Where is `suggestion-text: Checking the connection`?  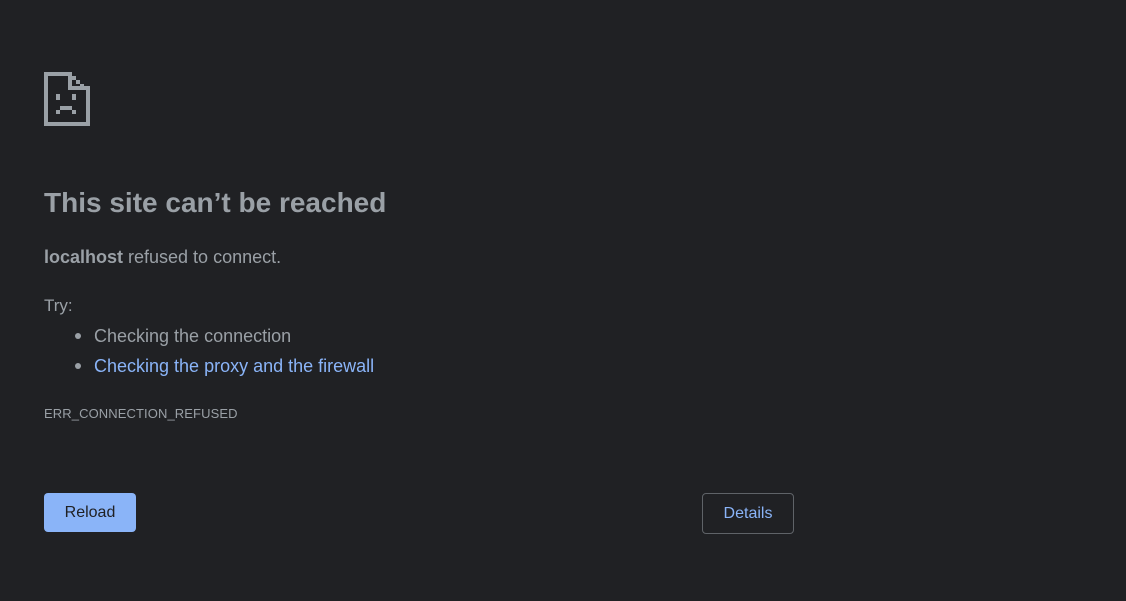
suggestion-text: Checking the connection is located at coordinates (193, 336).